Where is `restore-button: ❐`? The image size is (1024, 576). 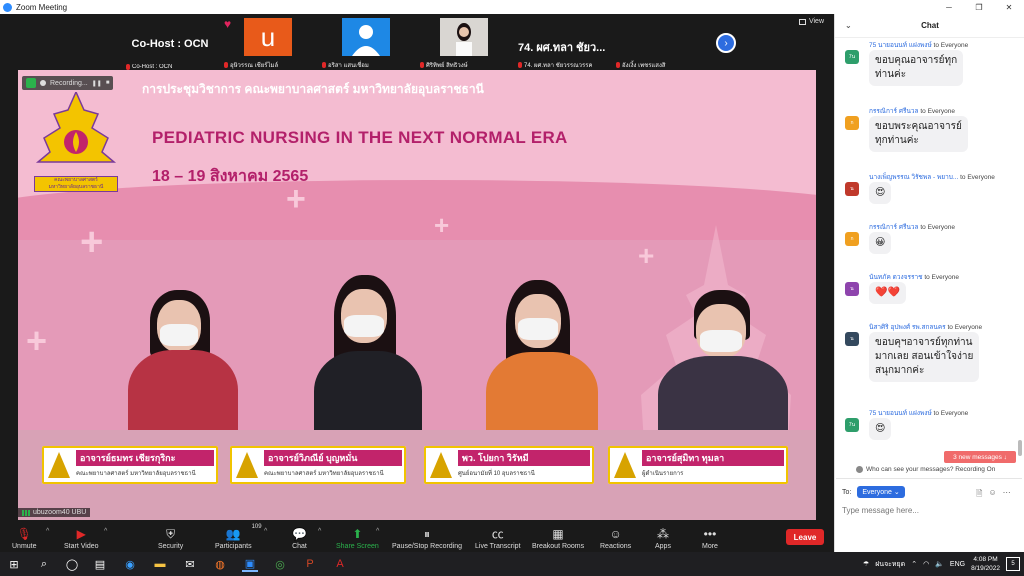 restore-button: ❐ is located at coordinates (979, 7).